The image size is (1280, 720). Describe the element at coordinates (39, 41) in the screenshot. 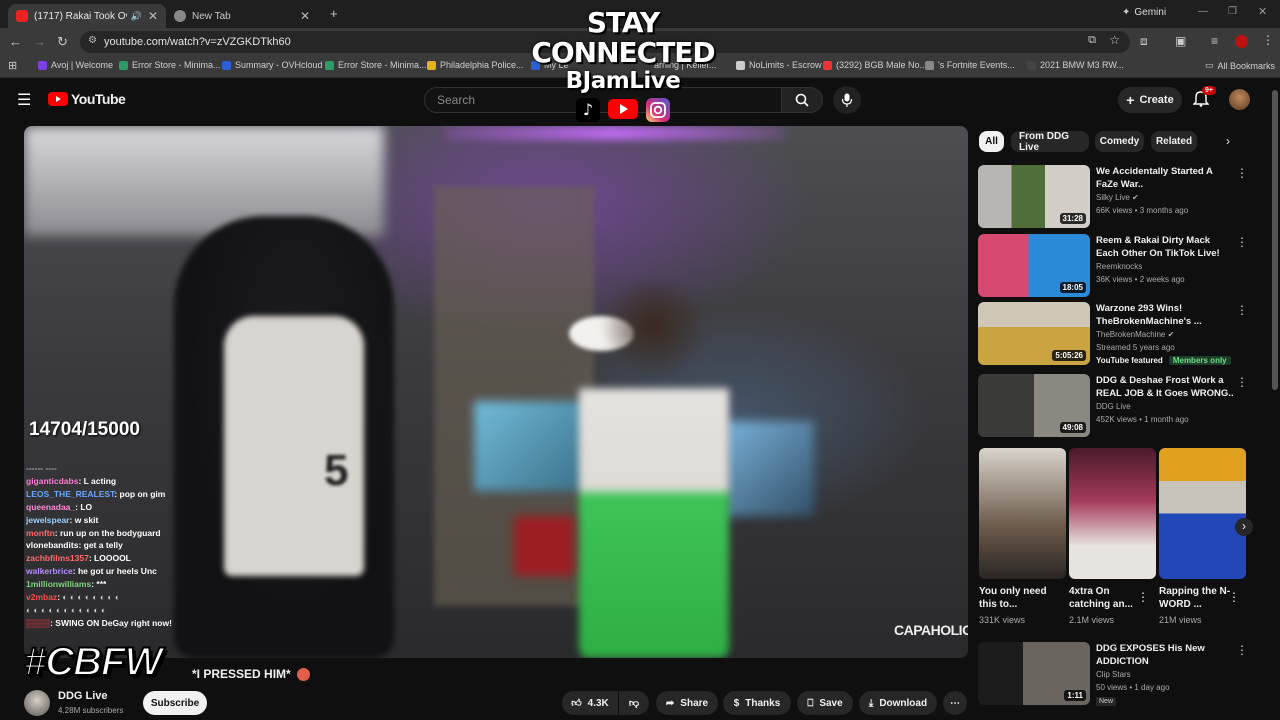

I see `forward-arrow-icon: →` at that location.